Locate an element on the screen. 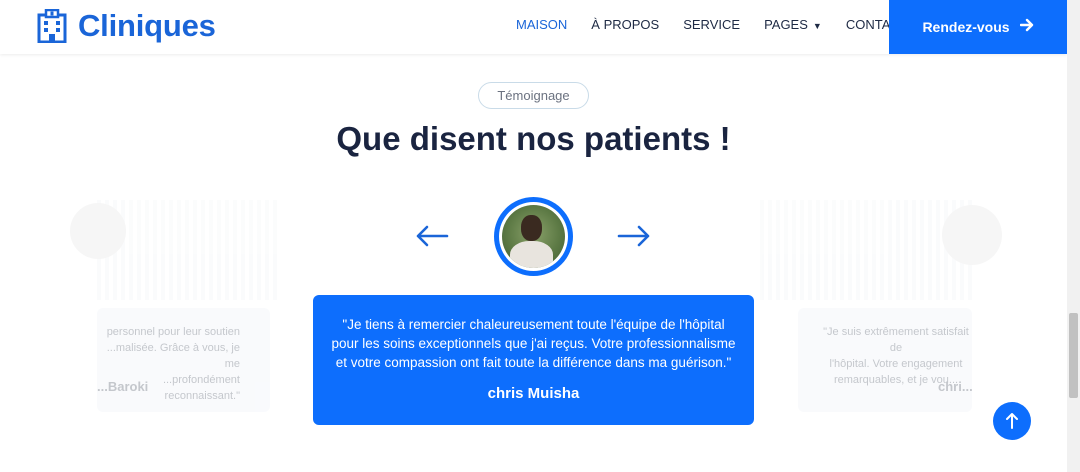 This screenshot has height=472, width=1080. nav-item-label: À PROPOS is located at coordinates (625, 24).